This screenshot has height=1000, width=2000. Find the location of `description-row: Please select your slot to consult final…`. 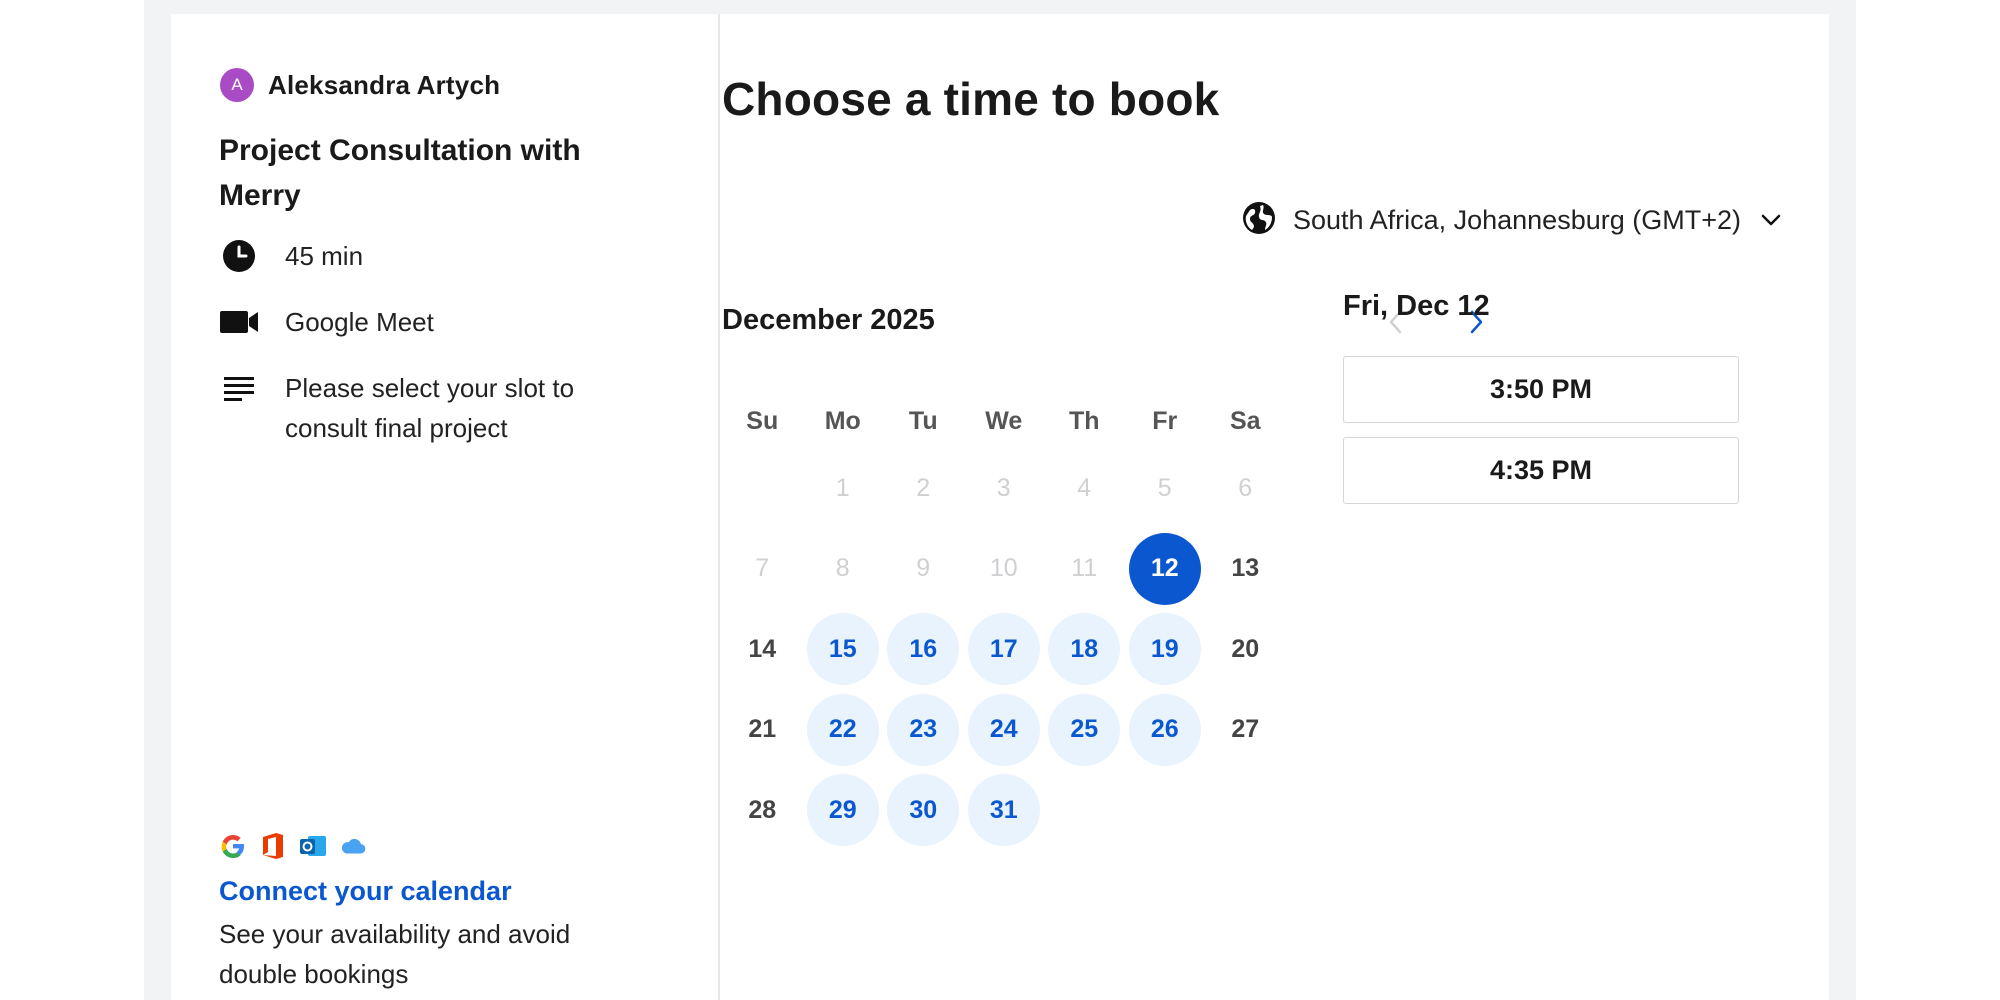

description-row: Please select your slot to consult final… is located at coordinates (432, 408).